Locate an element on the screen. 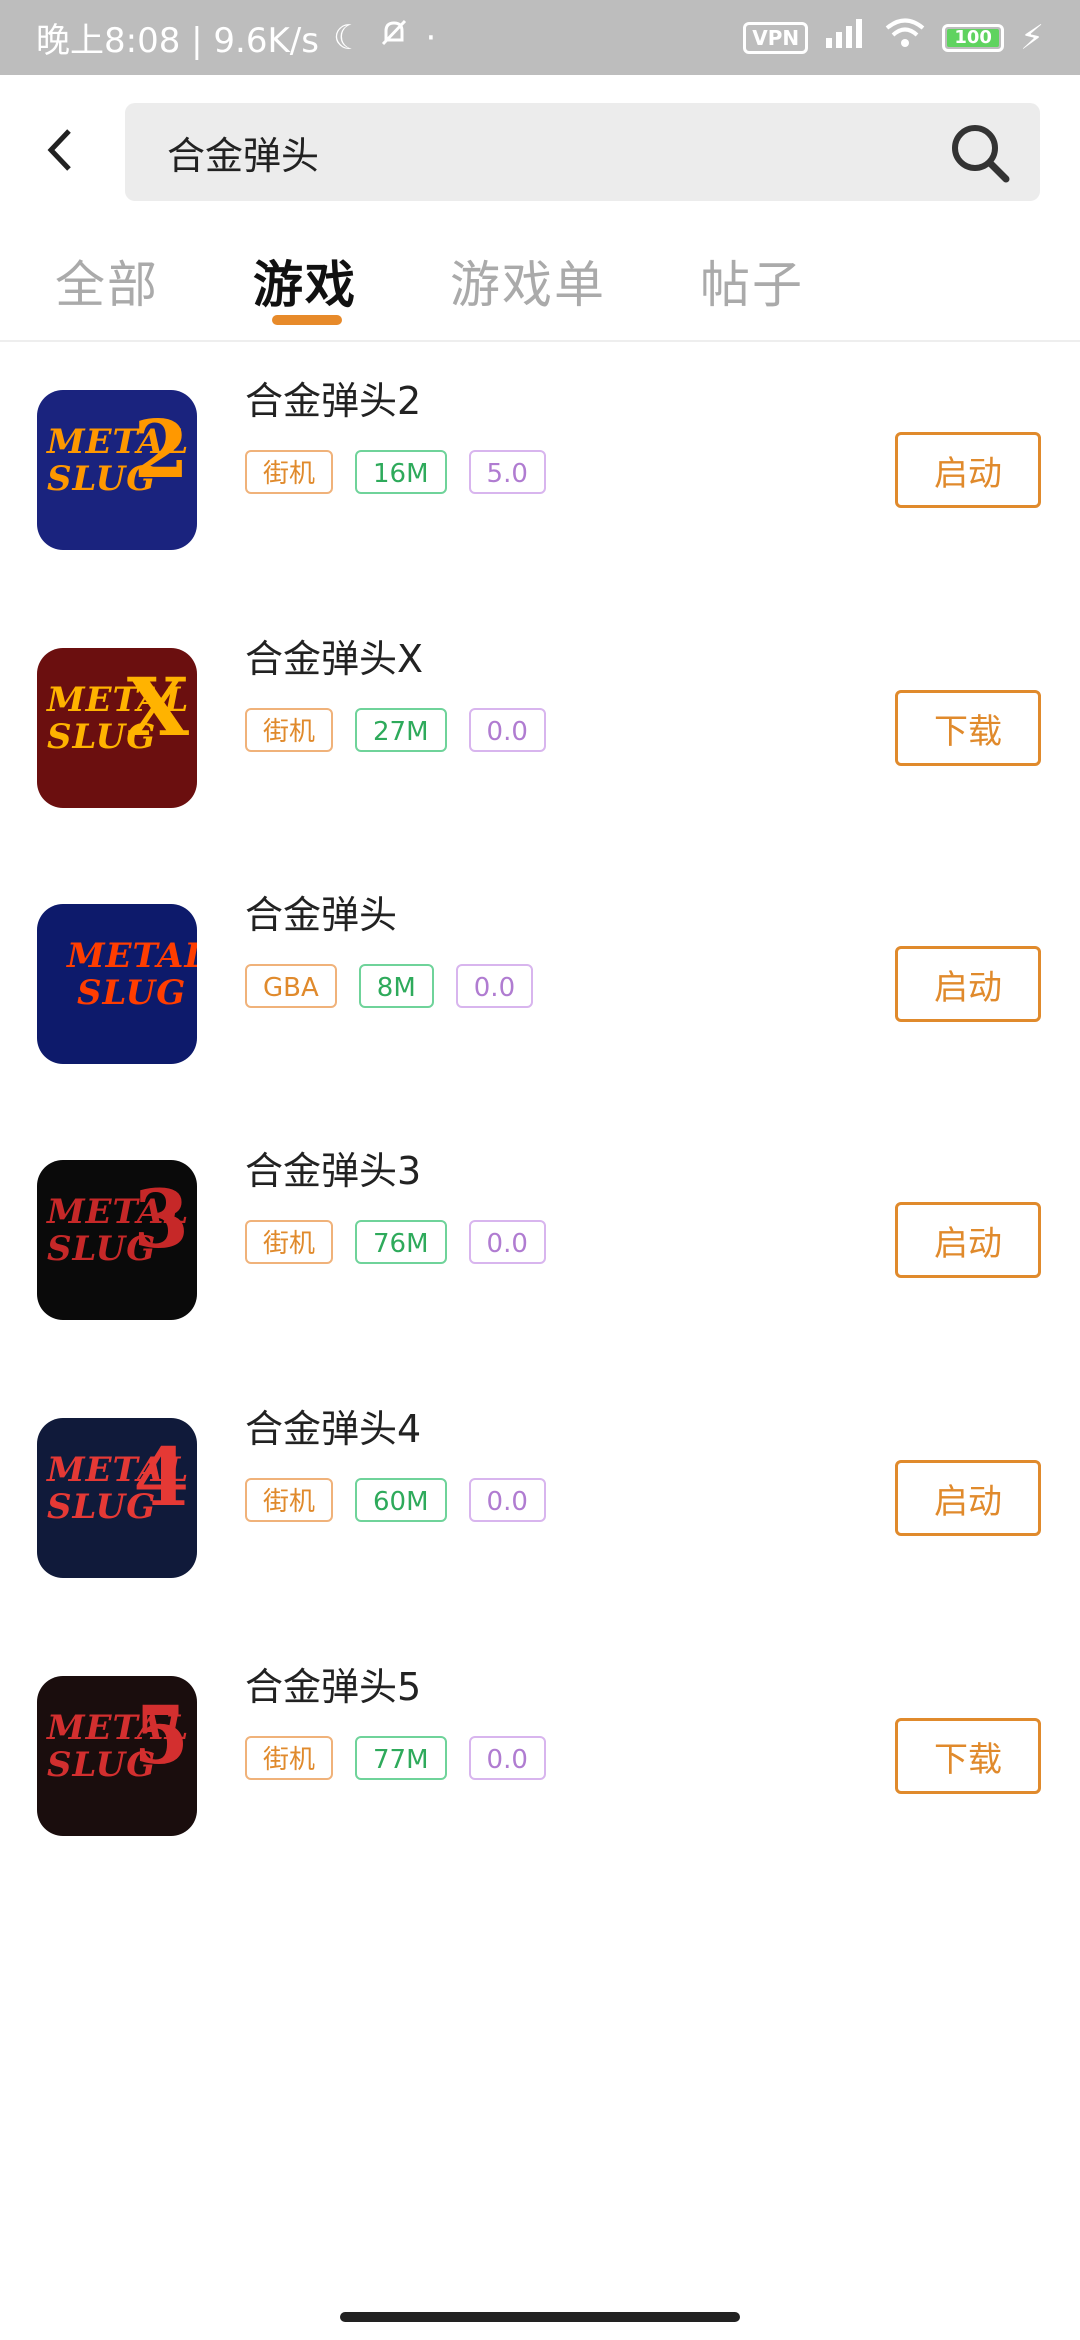 This screenshot has height=2340, width=1080. tab-bar: 全部 游戏 游戏单 帖子 is located at coordinates (540, 283).